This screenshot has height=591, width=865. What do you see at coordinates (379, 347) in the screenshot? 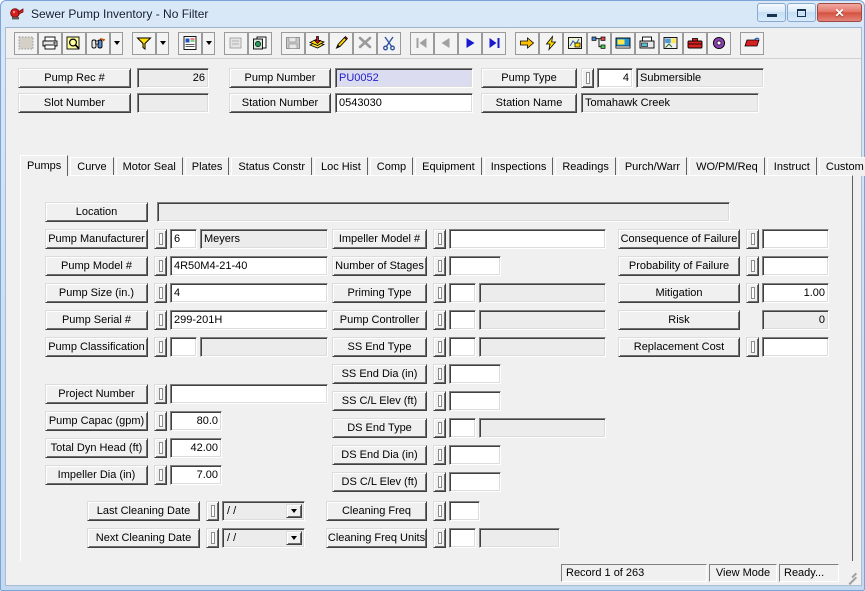
I see `ss-end-type-label: SS End Type` at bounding box center [379, 347].